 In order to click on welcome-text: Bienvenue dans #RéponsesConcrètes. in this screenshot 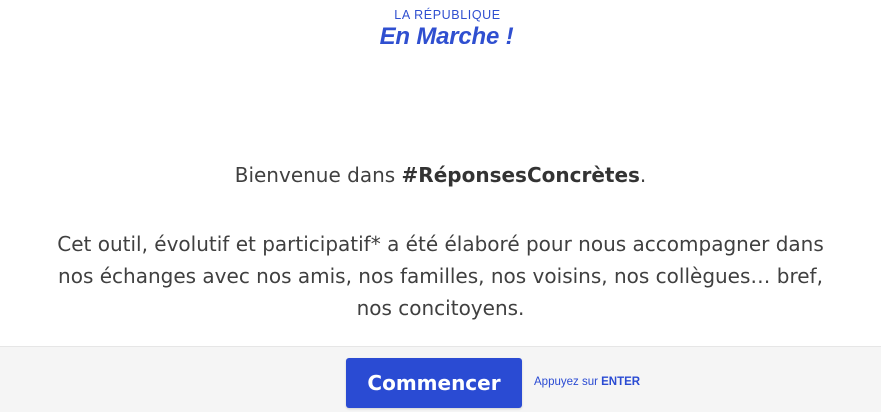, I will do `click(440, 175)`.